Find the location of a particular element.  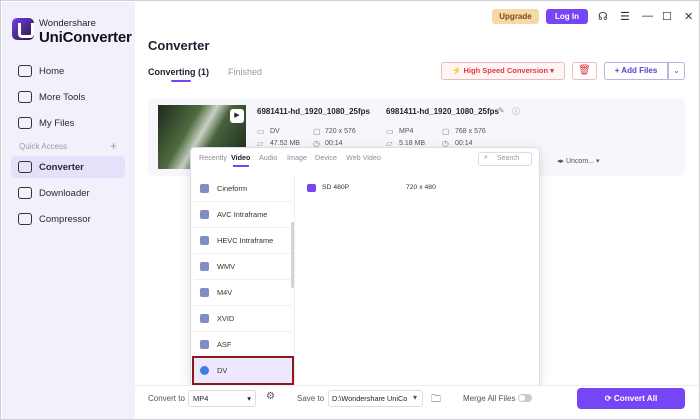

format-label: DV is located at coordinates (222, 370).